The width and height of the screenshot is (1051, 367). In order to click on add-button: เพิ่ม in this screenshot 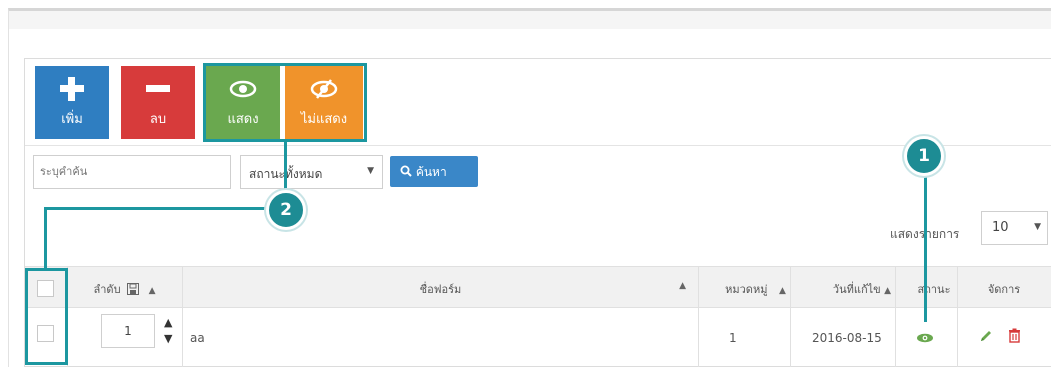, I will do `click(72, 102)`.